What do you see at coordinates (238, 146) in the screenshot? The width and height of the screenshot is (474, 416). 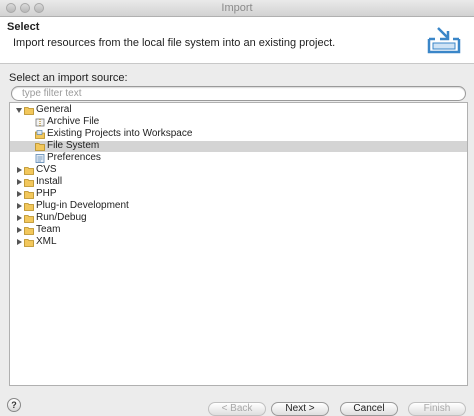 I see `tree-item-file-system: File System` at bounding box center [238, 146].